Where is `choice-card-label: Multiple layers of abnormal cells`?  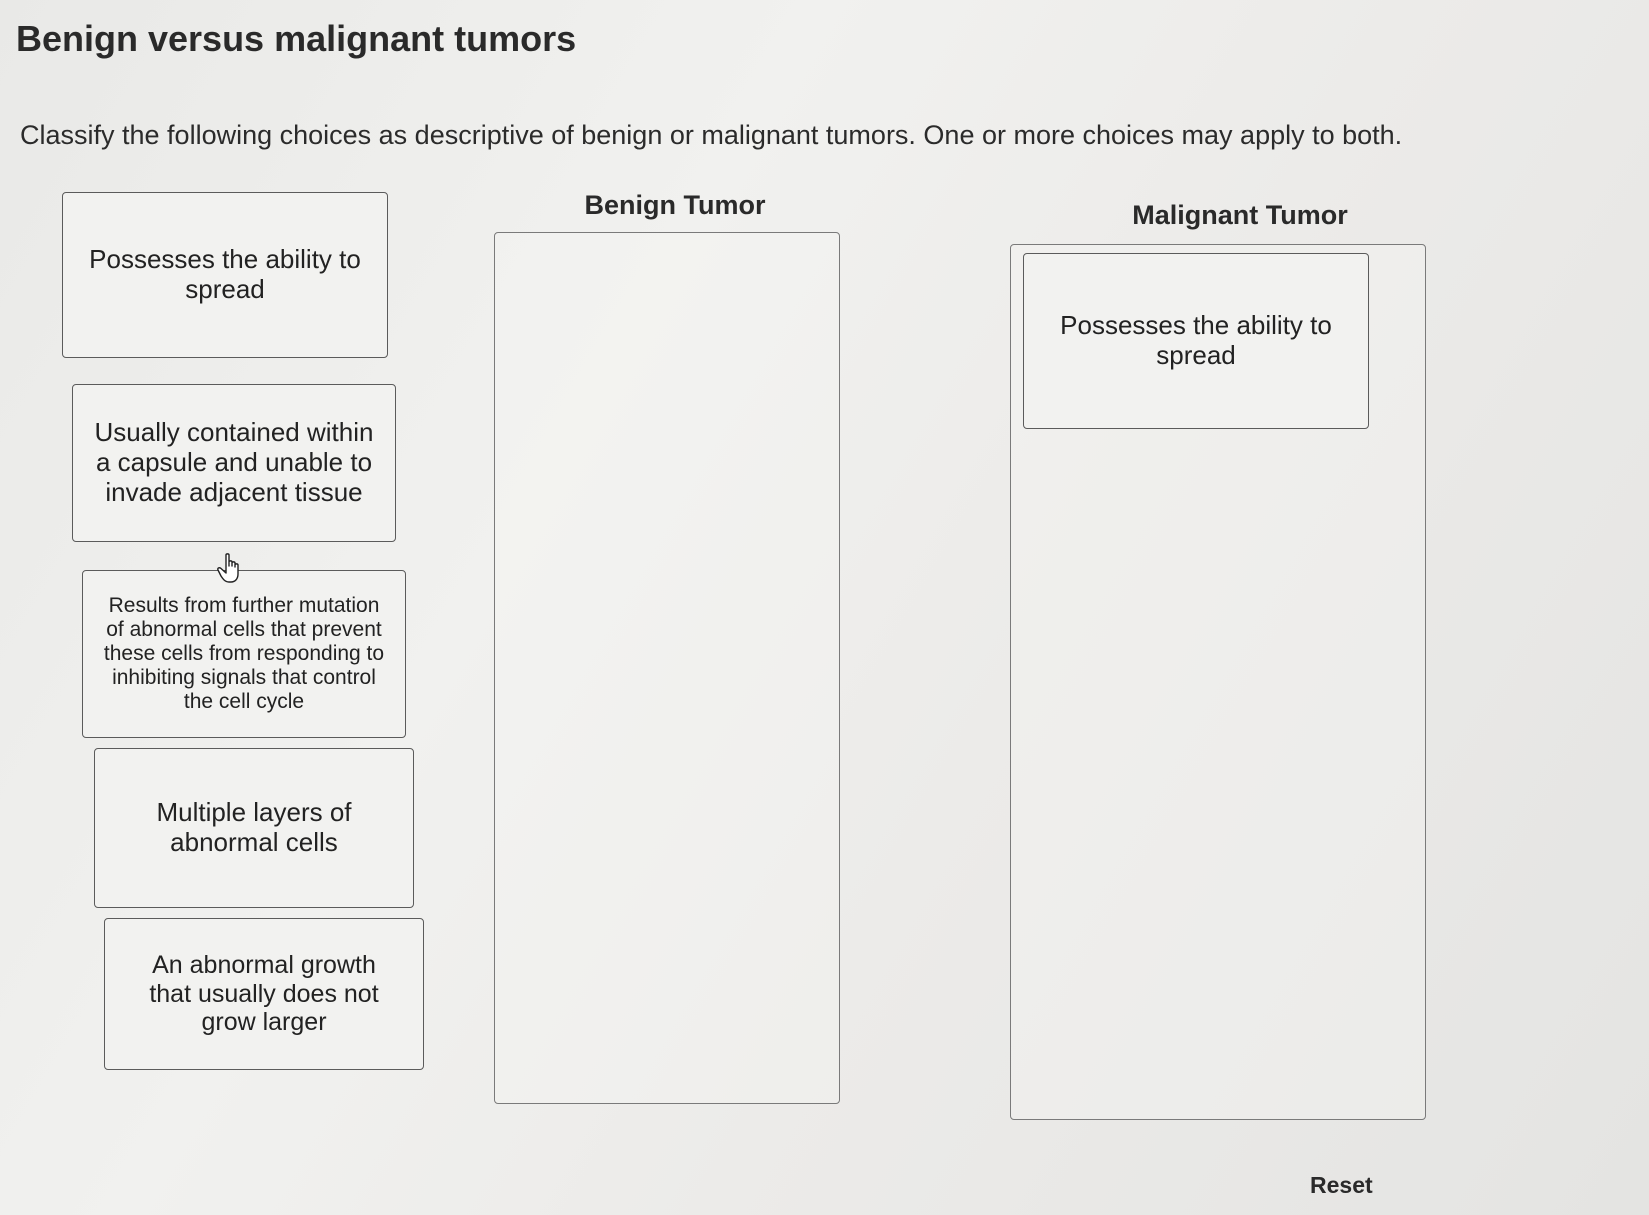 choice-card-label: Multiple layers of abnormal cells is located at coordinates (254, 827).